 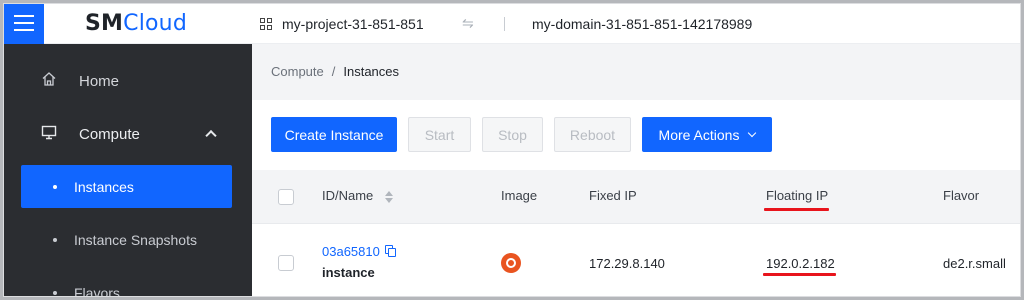 What do you see at coordinates (974, 263) in the screenshot?
I see `flavor-value: de2.r.small` at bounding box center [974, 263].